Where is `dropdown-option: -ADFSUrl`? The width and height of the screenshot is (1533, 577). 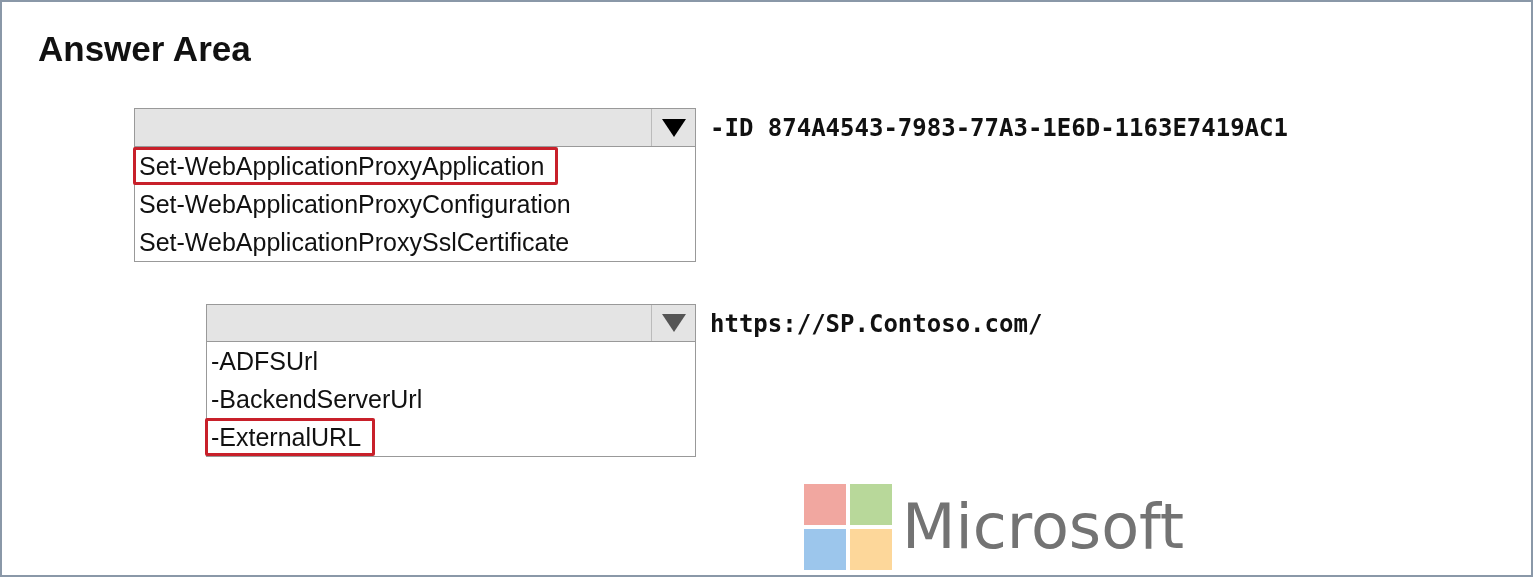 dropdown-option: -ADFSUrl is located at coordinates (264, 361).